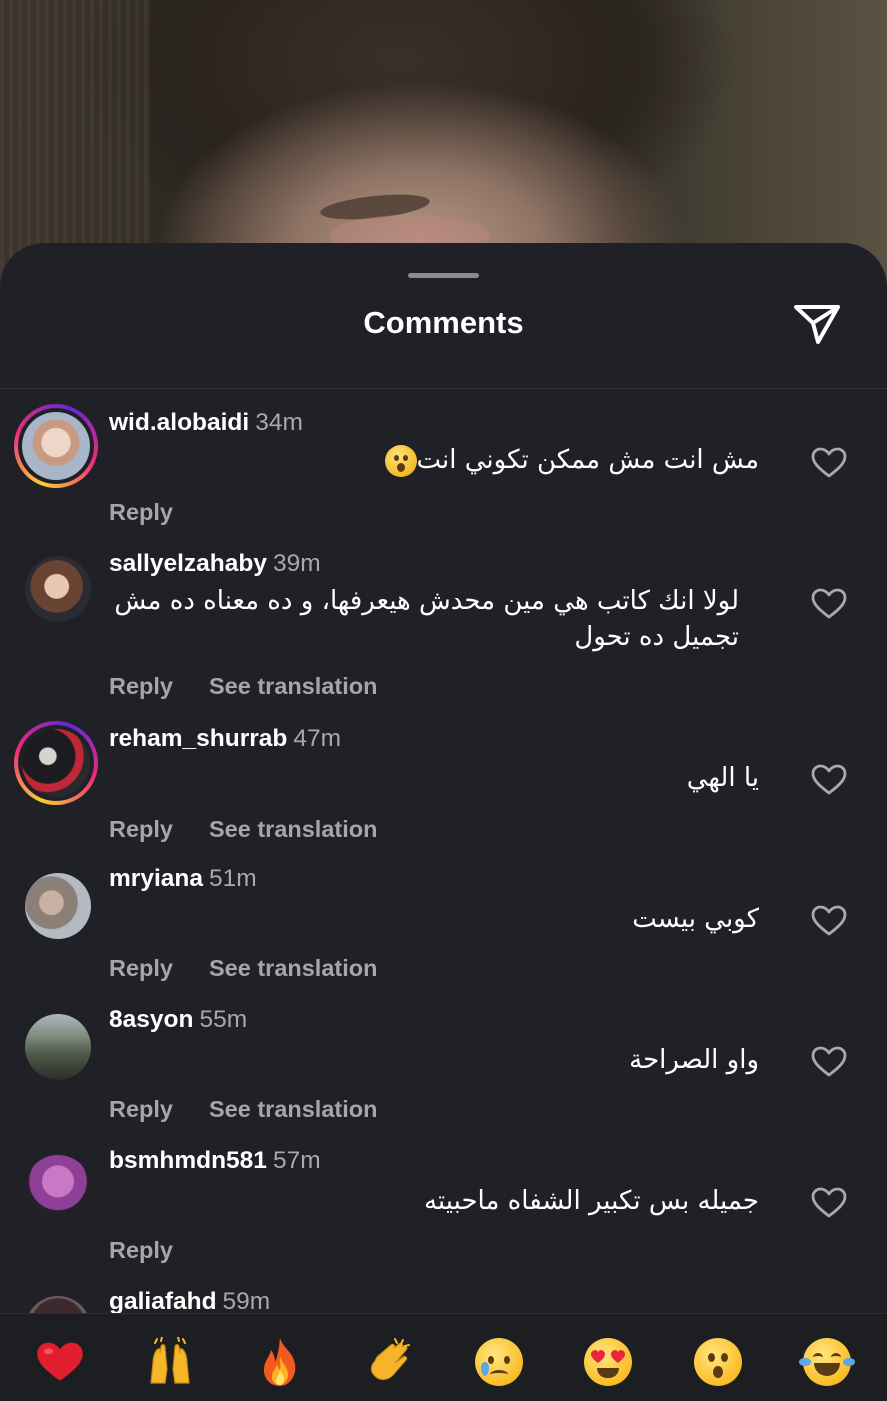 The width and height of the screenshot is (887, 1401). I want to click on comment-timestamp: 57m, so click(296, 1160).